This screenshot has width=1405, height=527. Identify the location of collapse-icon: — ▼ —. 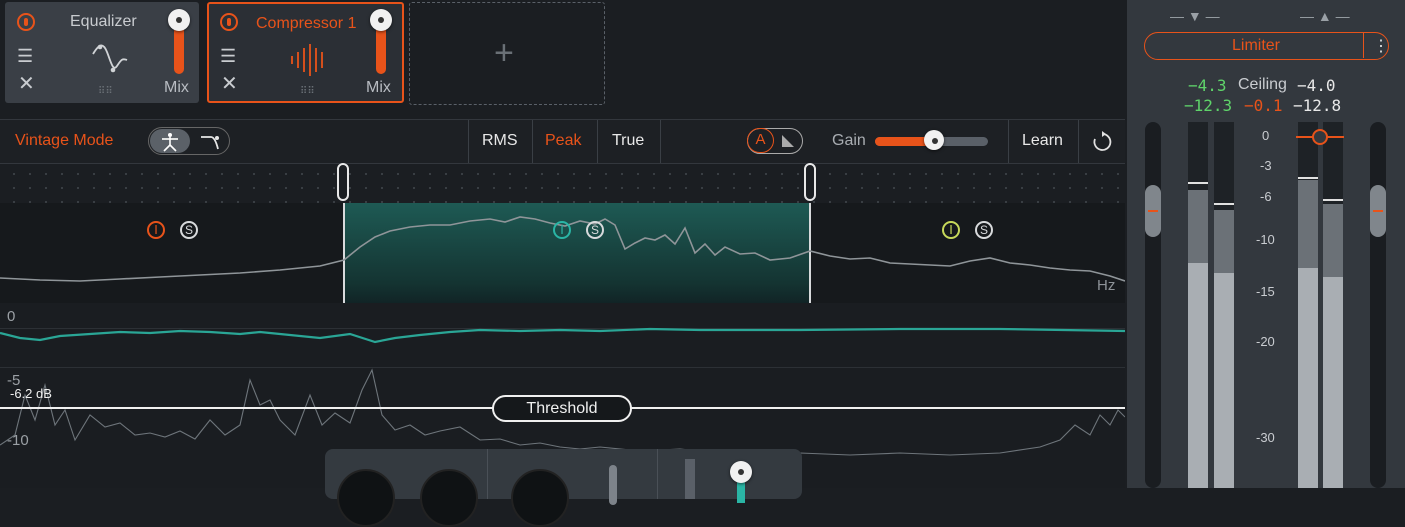
(1195, 16).